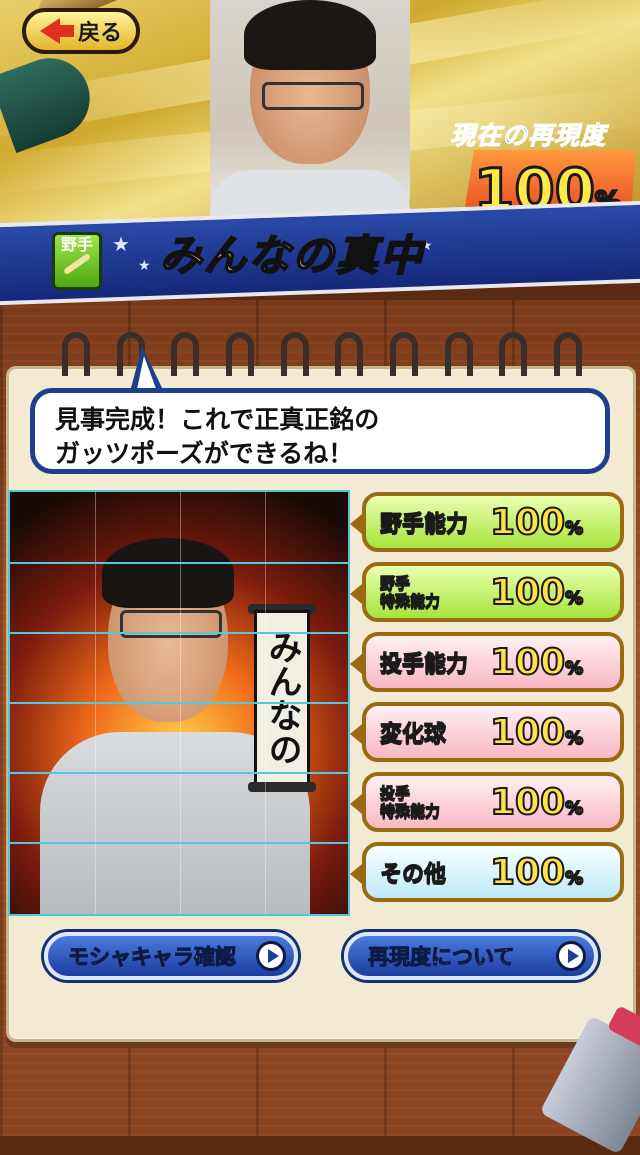  I want to click on about-reproduction-button: 再現度について, so click(471, 956).